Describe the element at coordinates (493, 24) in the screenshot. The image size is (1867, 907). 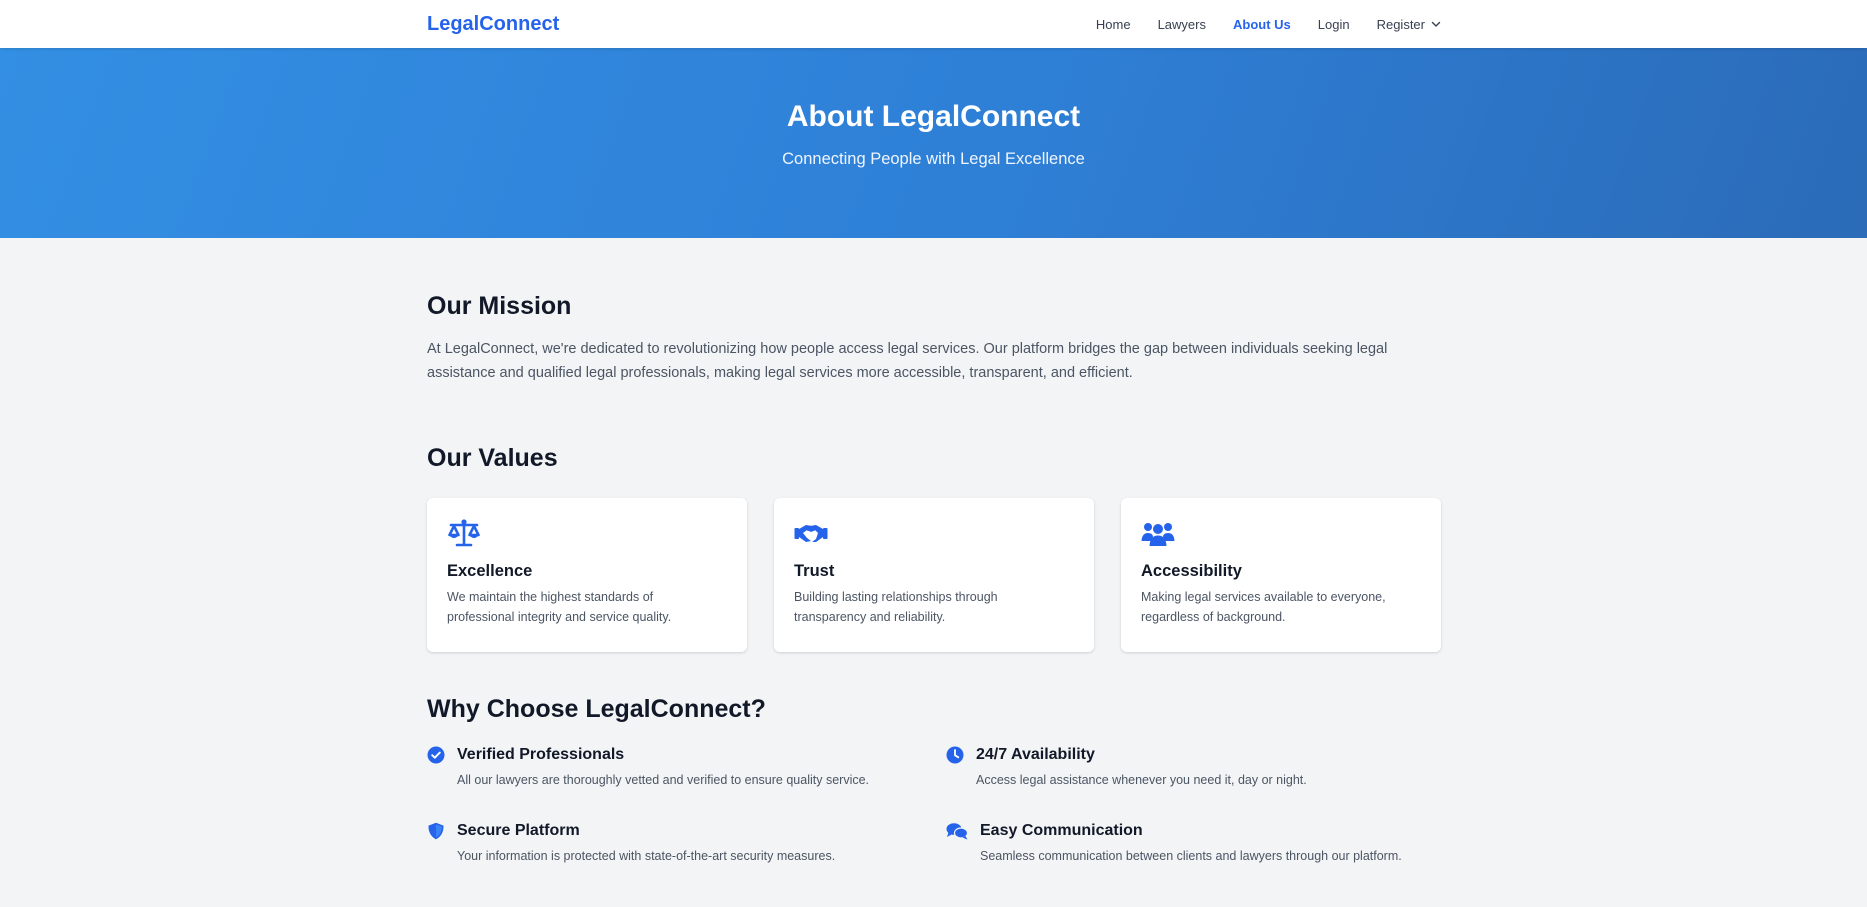
I see `brand-logo: LegalConnect` at that location.